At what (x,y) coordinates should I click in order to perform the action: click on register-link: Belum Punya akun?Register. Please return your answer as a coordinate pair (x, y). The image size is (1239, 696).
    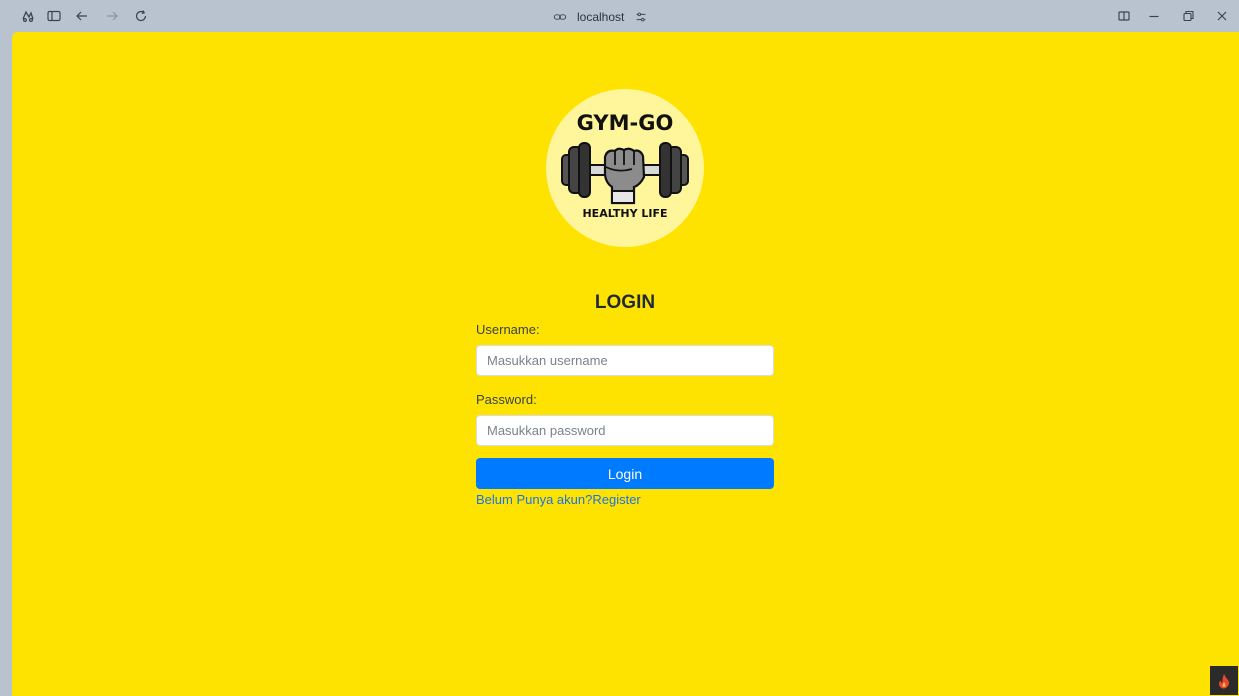
    Looking at the image, I should click on (558, 499).